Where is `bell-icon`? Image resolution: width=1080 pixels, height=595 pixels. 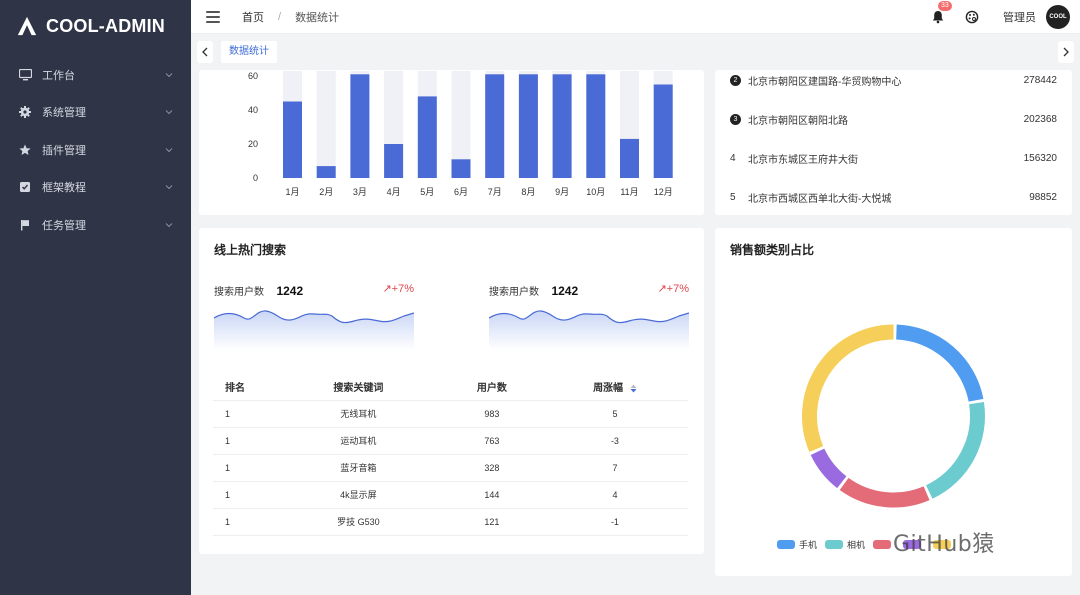 bell-icon is located at coordinates (938, 16).